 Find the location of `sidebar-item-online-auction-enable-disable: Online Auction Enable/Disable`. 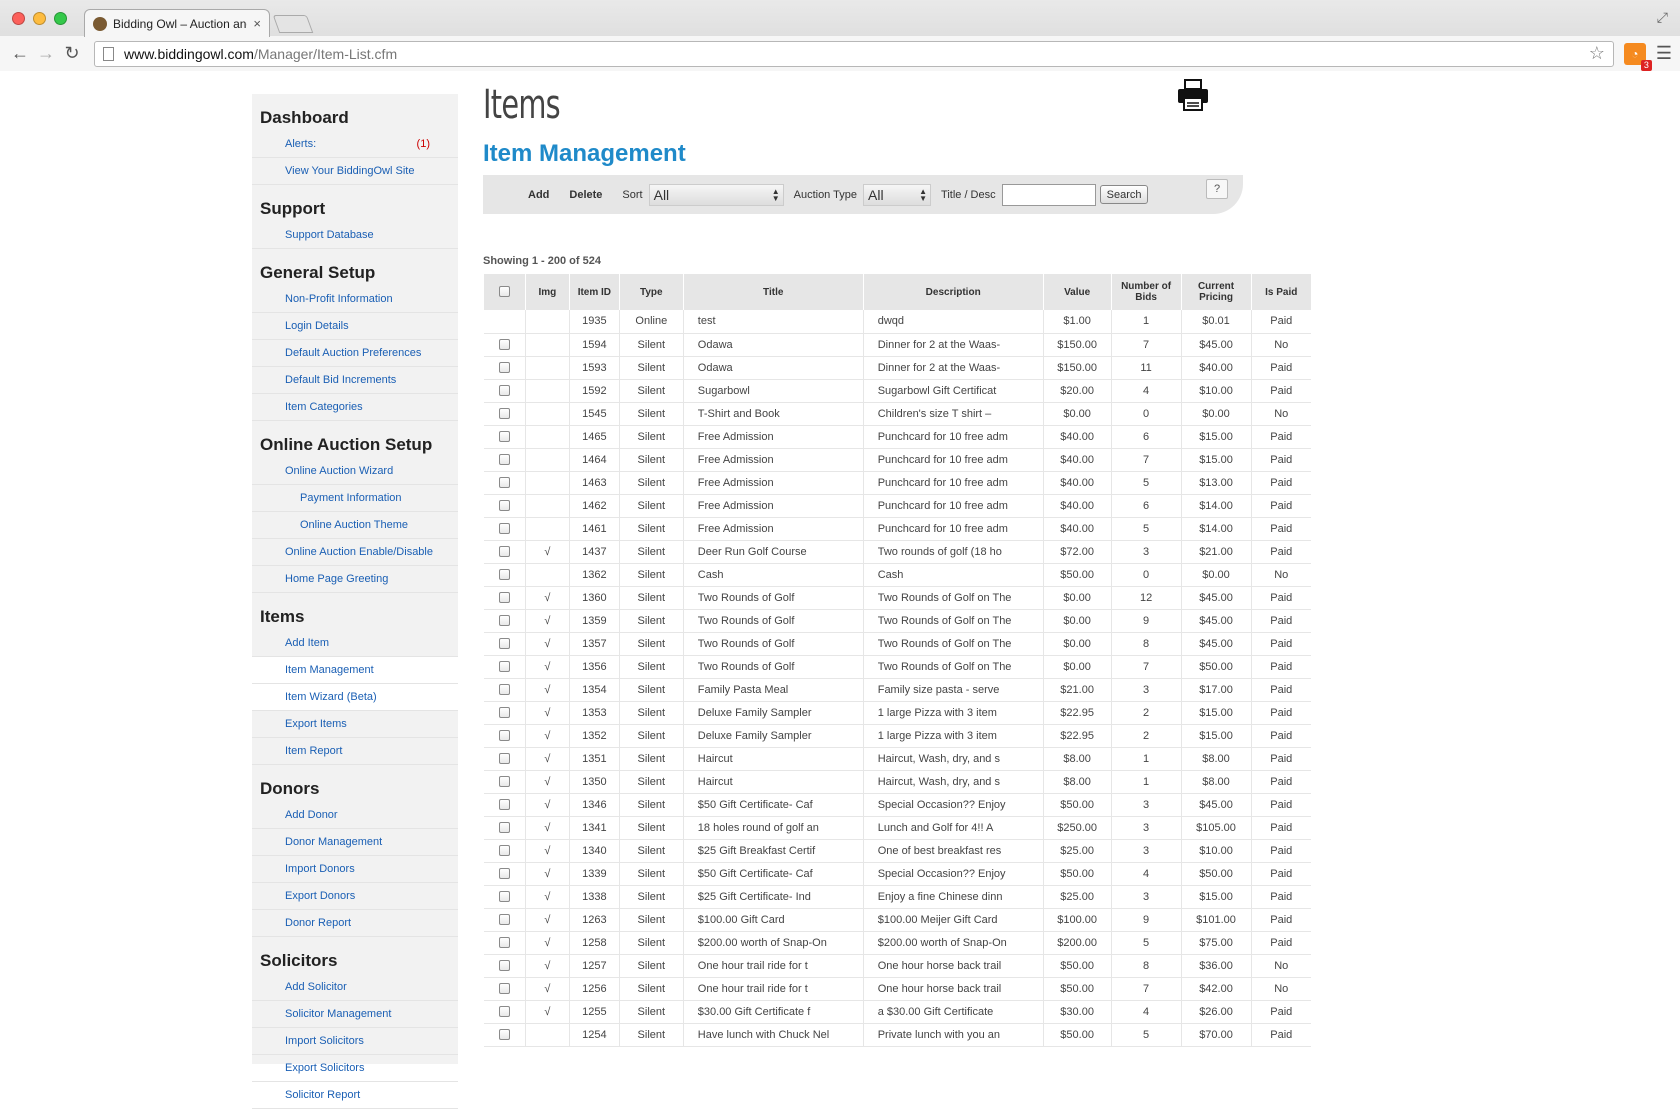

sidebar-item-online-auction-enable-disable: Online Auction Enable/Disable is located at coordinates (355, 552).